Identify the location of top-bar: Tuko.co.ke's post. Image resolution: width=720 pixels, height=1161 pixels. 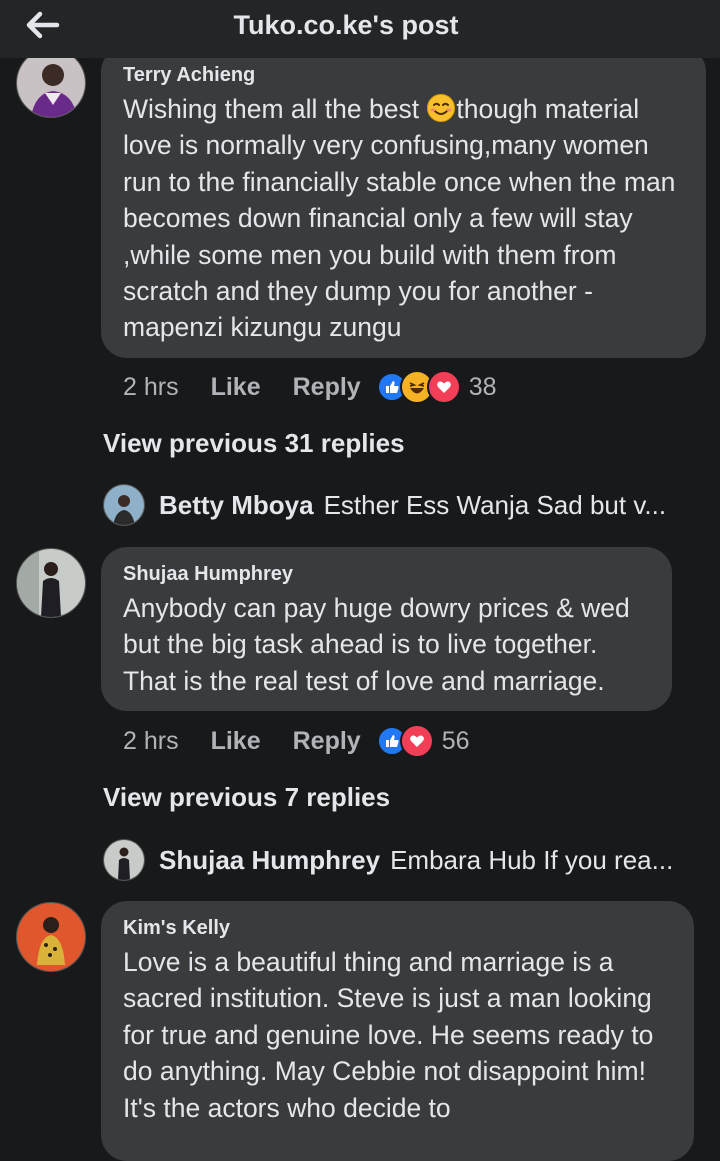
(360, 29).